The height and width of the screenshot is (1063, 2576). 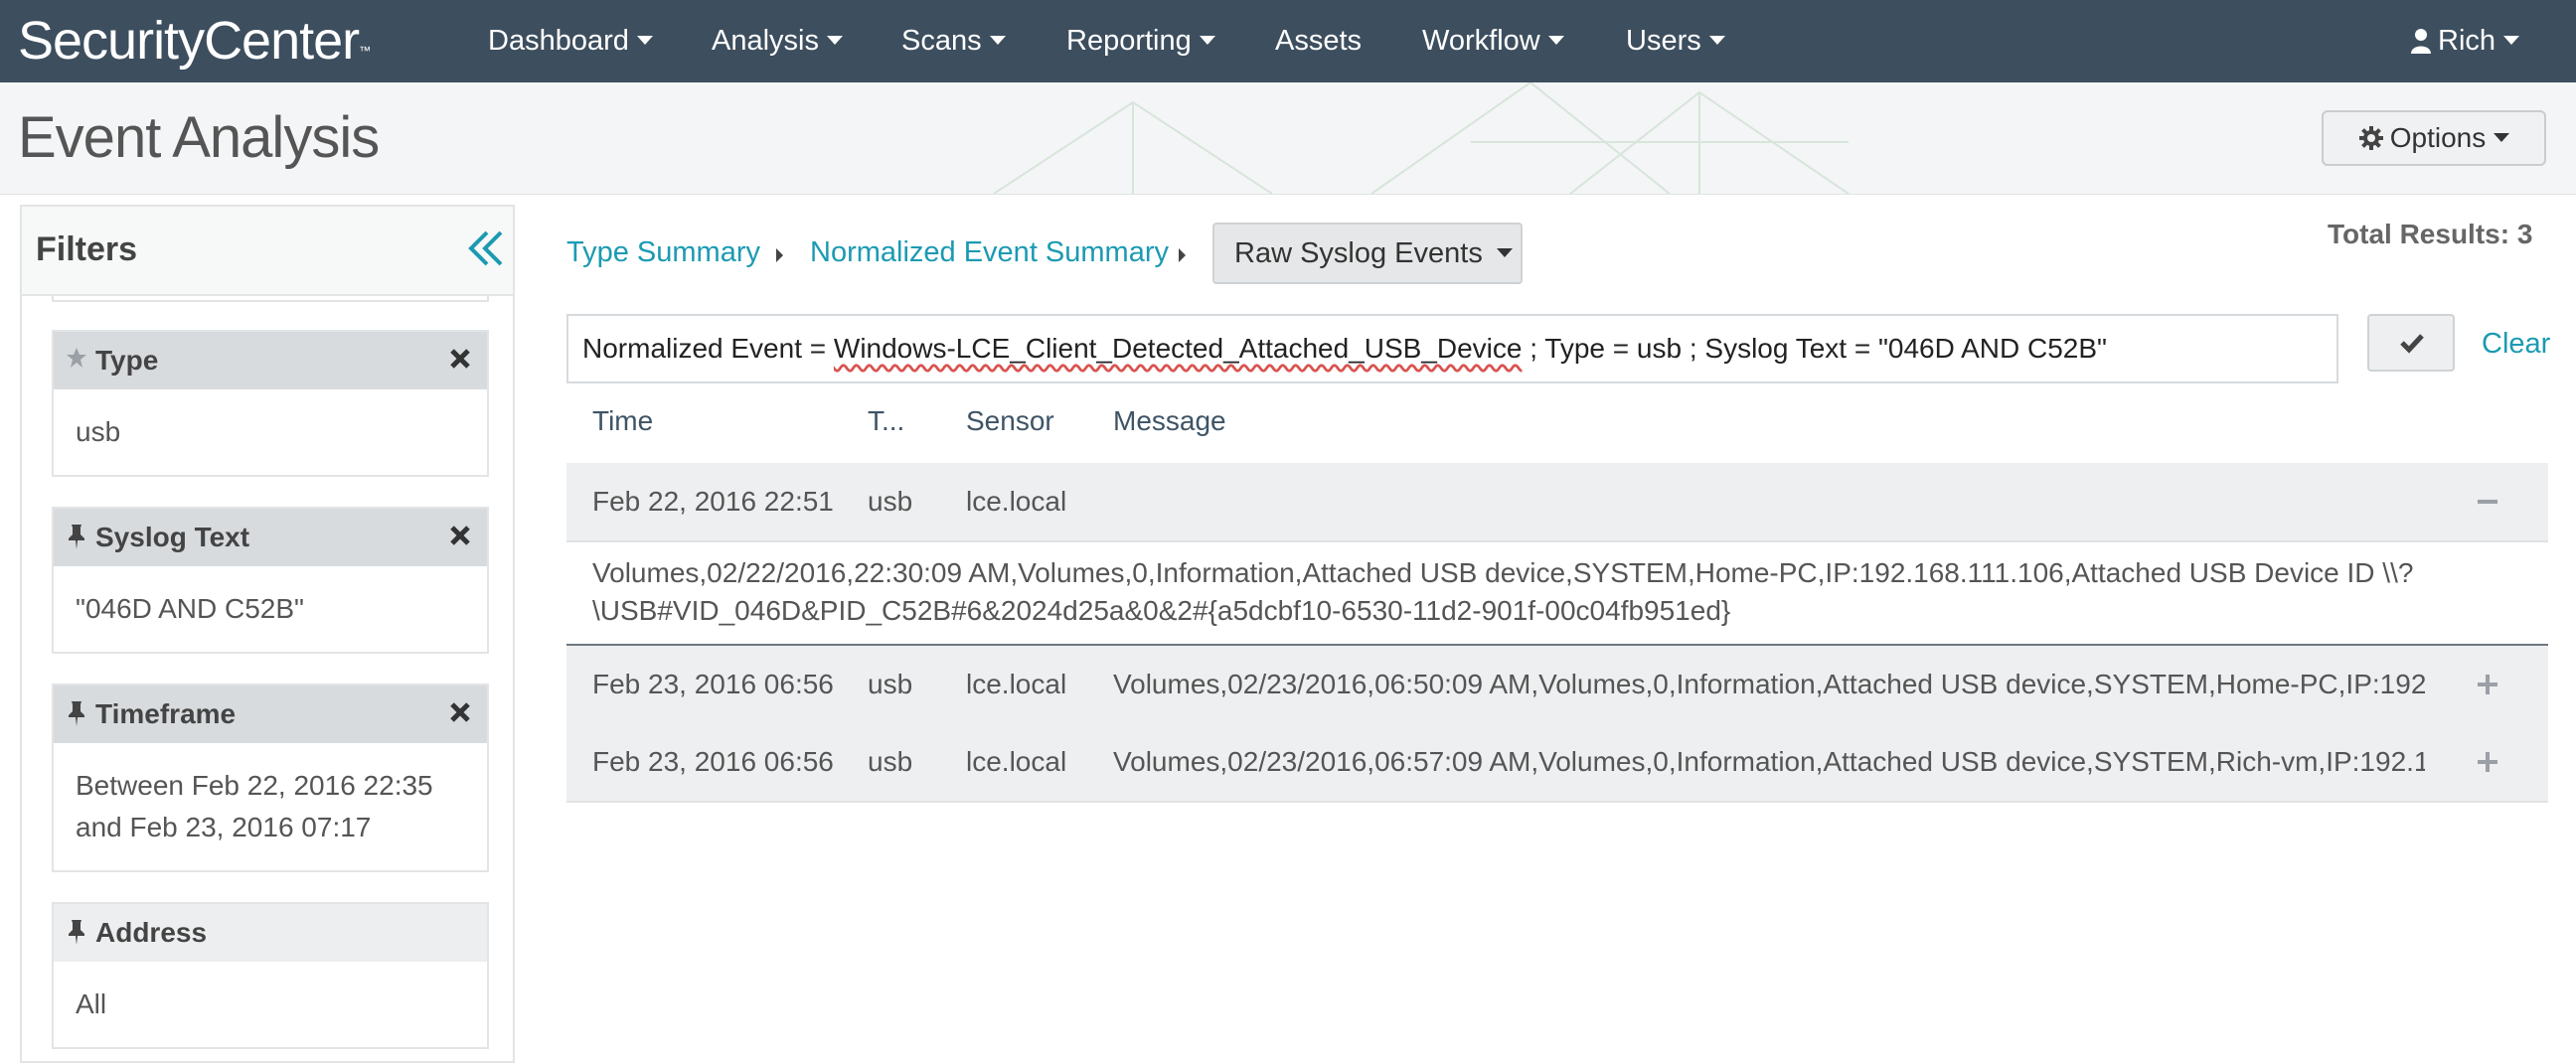 What do you see at coordinates (941, 41) in the screenshot?
I see `nav-scans-label: Scans` at bounding box center [941, 41].